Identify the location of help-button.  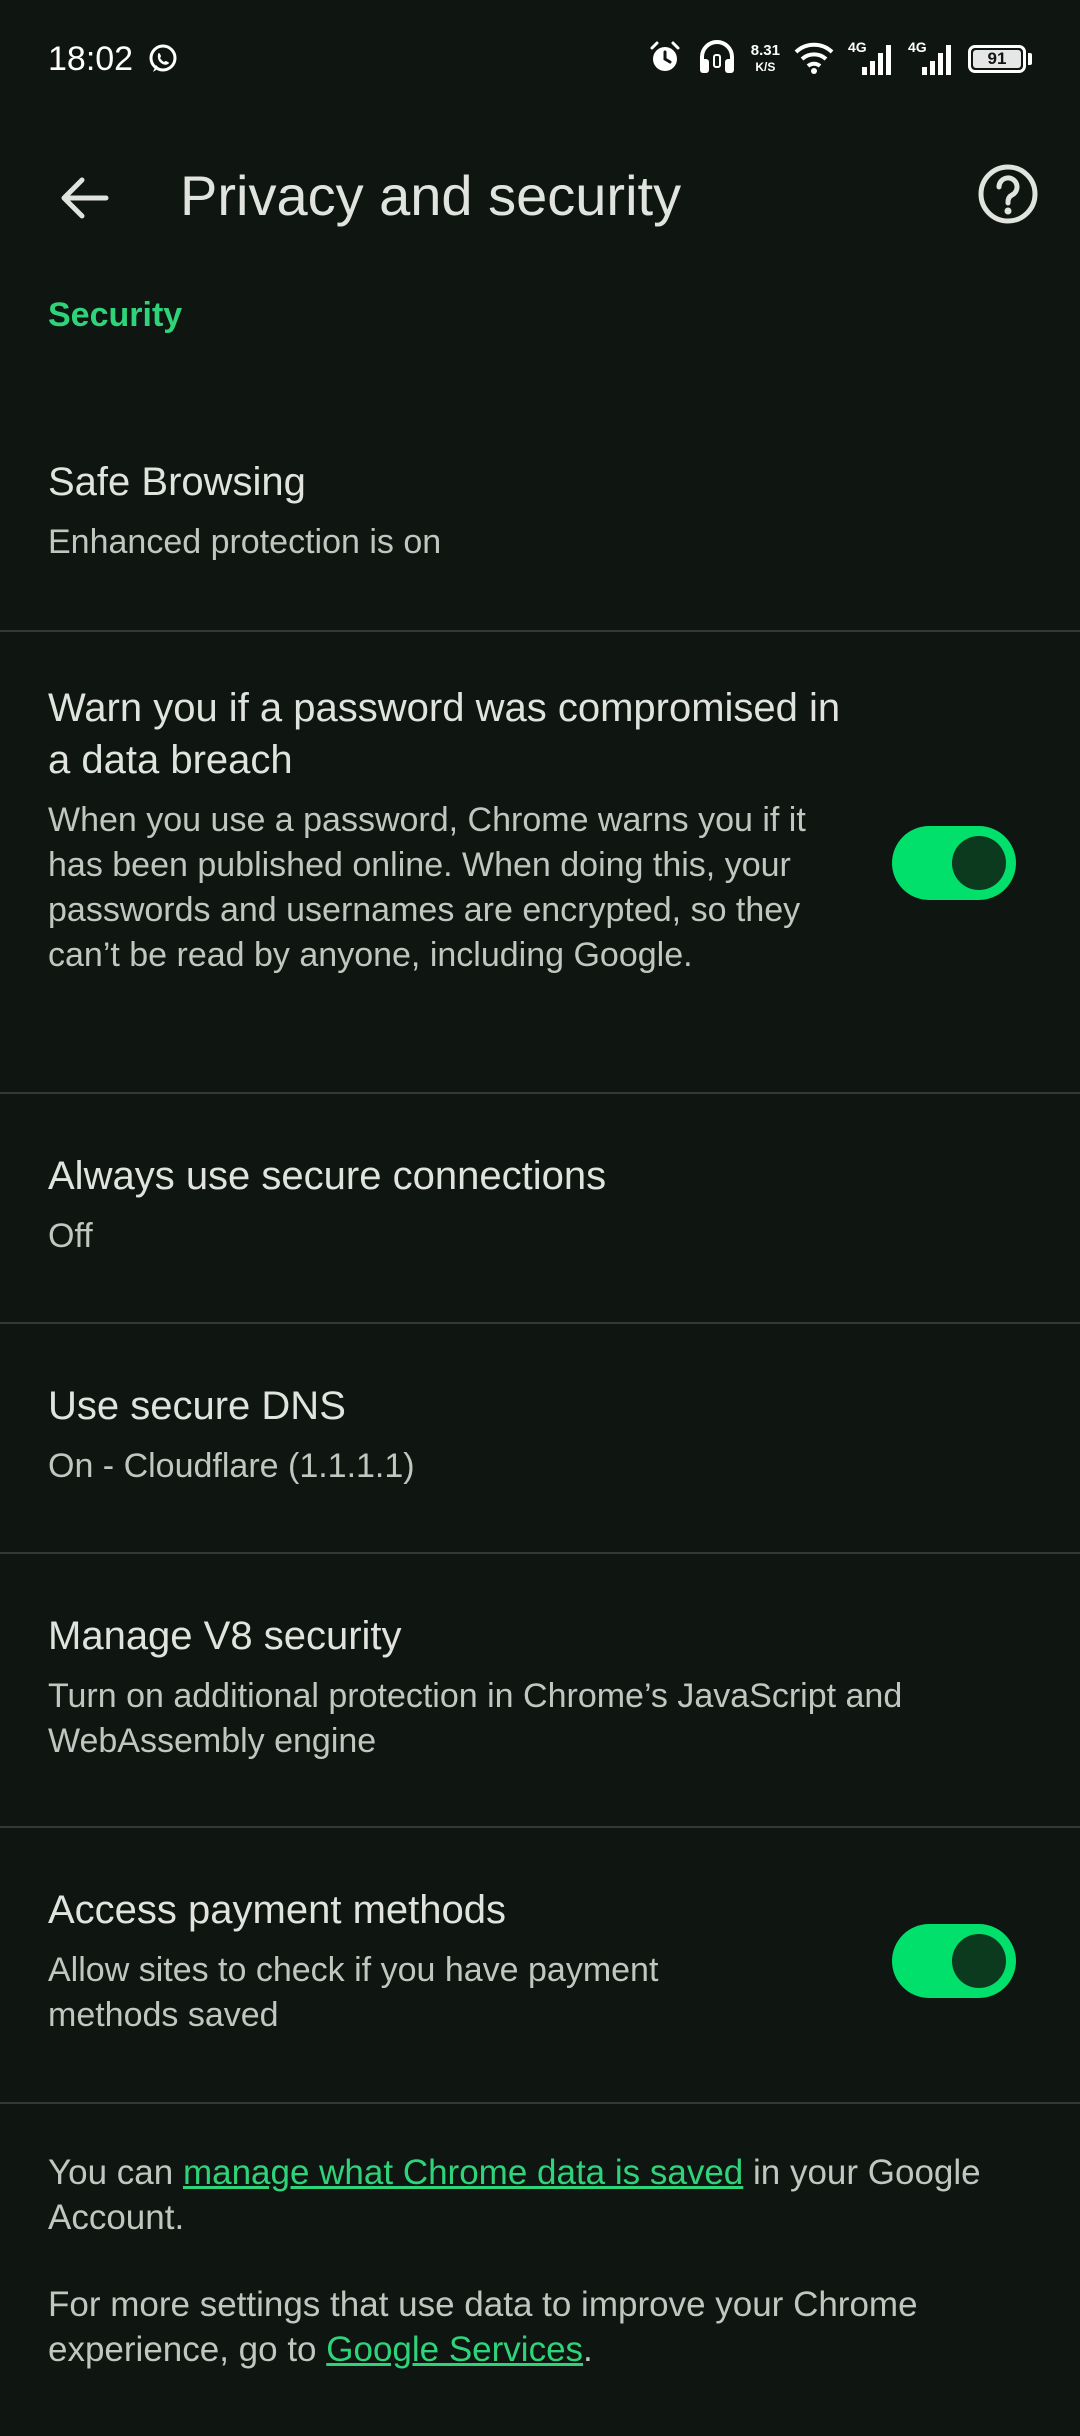
(1008, 194).